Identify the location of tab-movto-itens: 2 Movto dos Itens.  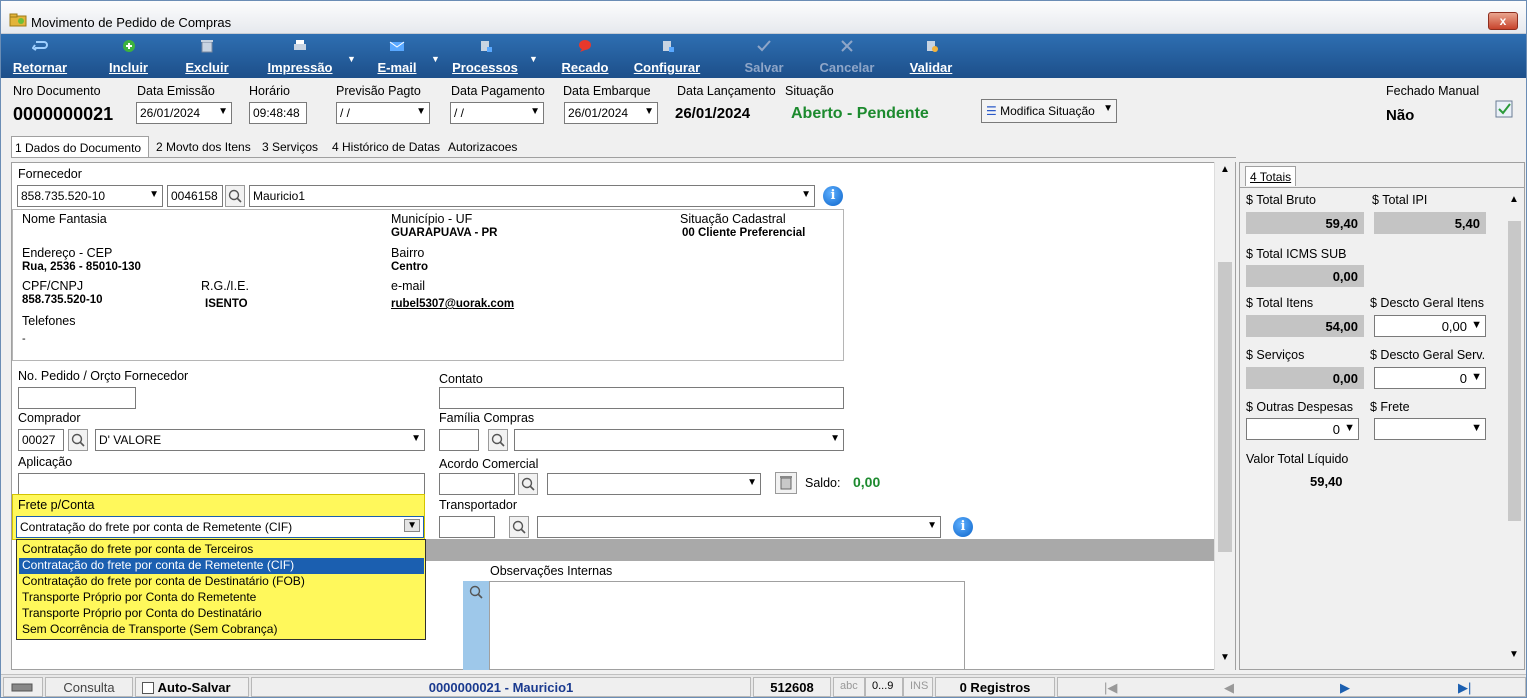
(203, 147).